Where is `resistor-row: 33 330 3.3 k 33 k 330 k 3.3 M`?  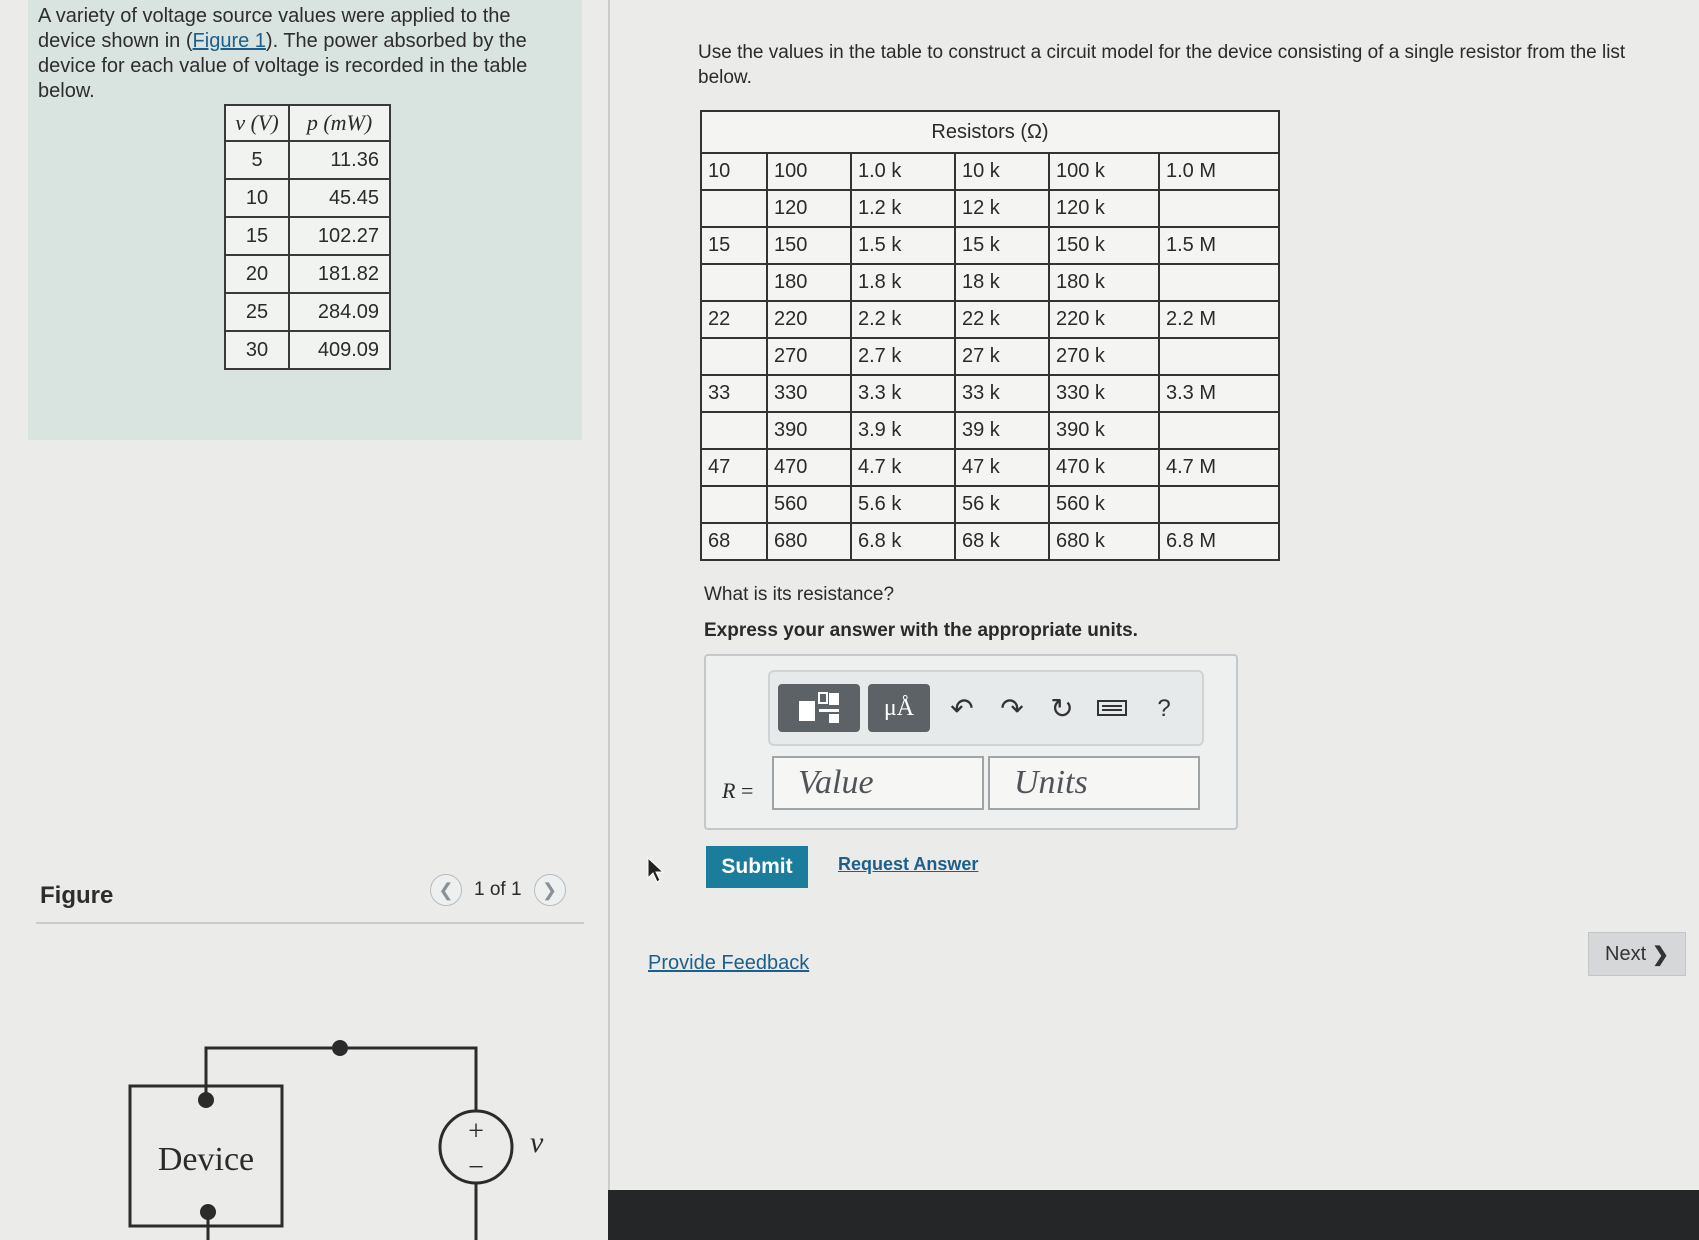 resistor-row: 33 330 3.3 k 33 k 330 k 3.3 M is located at coordinates (990, 393).